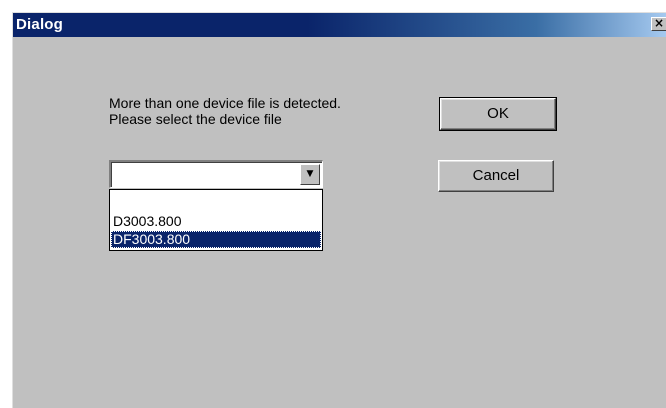 Image resolution: width=666 pixels, height=408 pixels. I want to click on ok-button: OK, so click(498, 114).